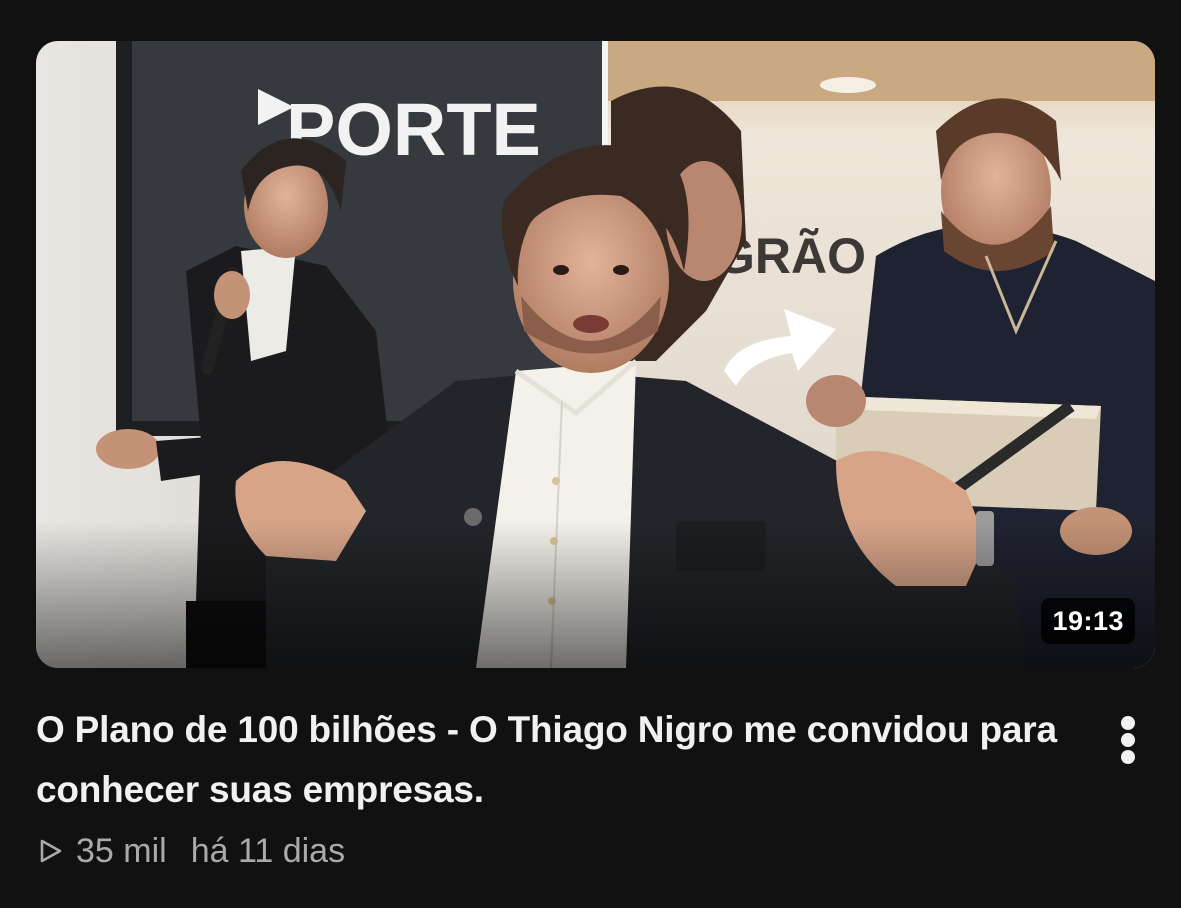 The image size is (1181, 908). I want to click on duration-badge: 19:13, so click(1088, 621).